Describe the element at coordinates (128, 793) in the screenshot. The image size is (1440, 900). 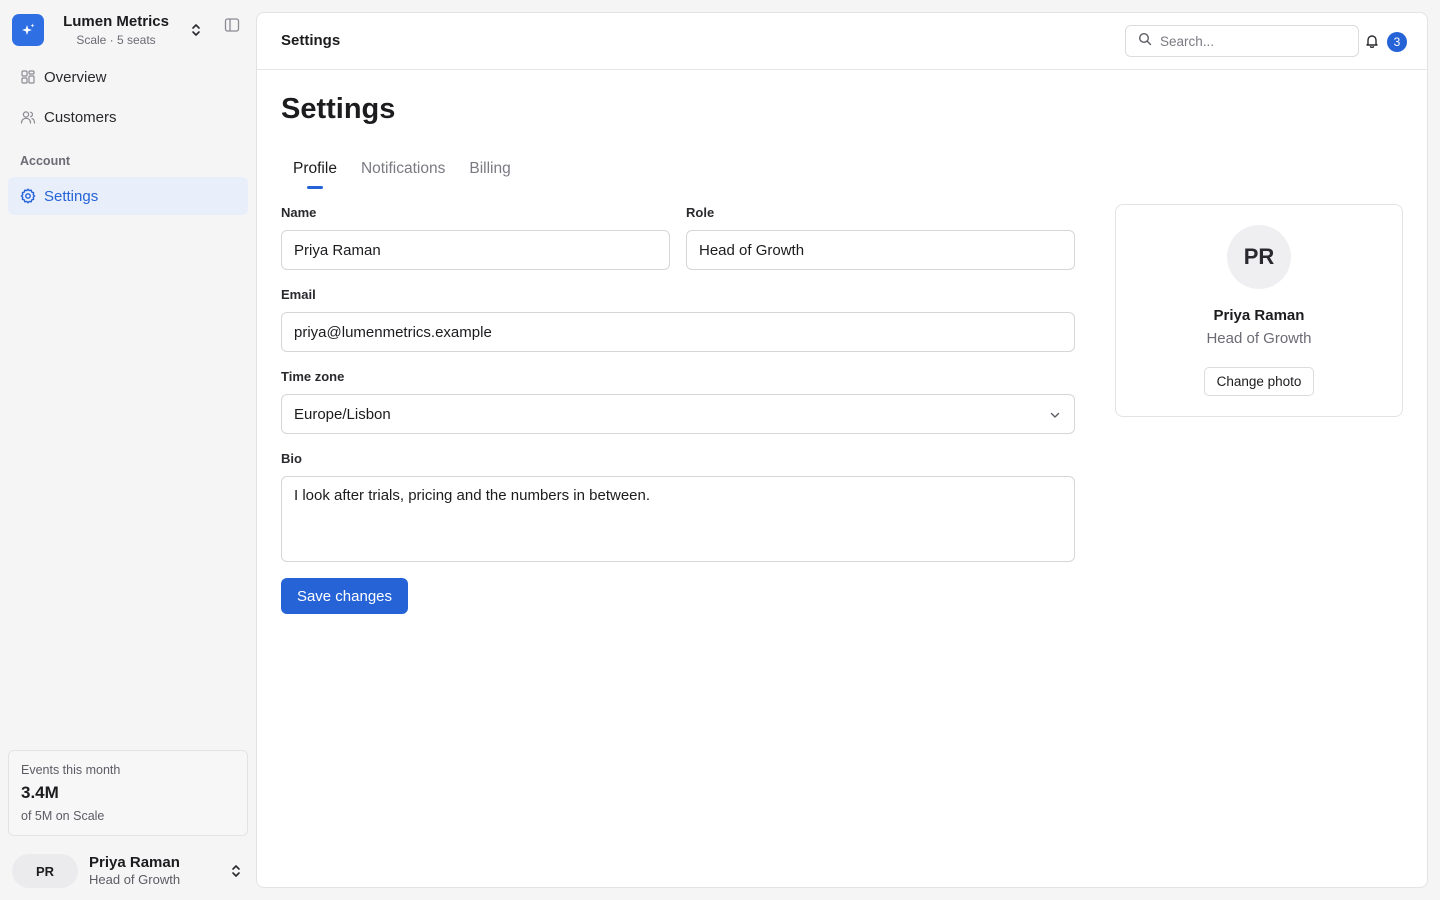
I see `usage-card: Events this month 3.4M of 5M on Scale` at that location.